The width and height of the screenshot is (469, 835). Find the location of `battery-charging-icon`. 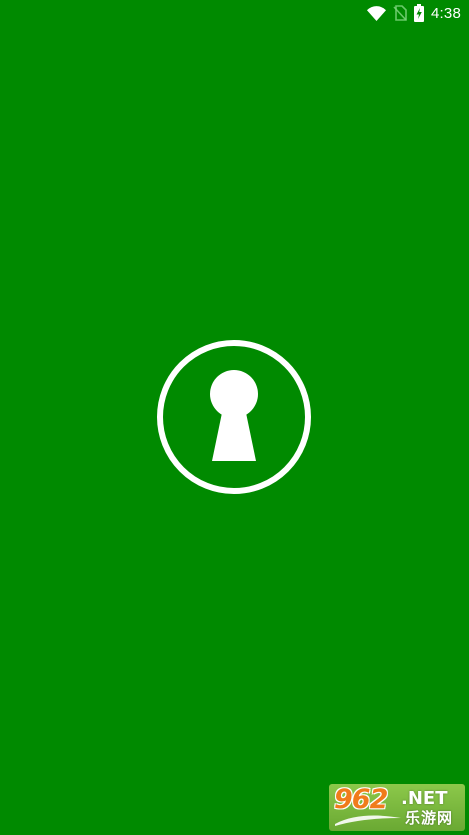

battery-charging-icon is located at coordinates (419, 13).